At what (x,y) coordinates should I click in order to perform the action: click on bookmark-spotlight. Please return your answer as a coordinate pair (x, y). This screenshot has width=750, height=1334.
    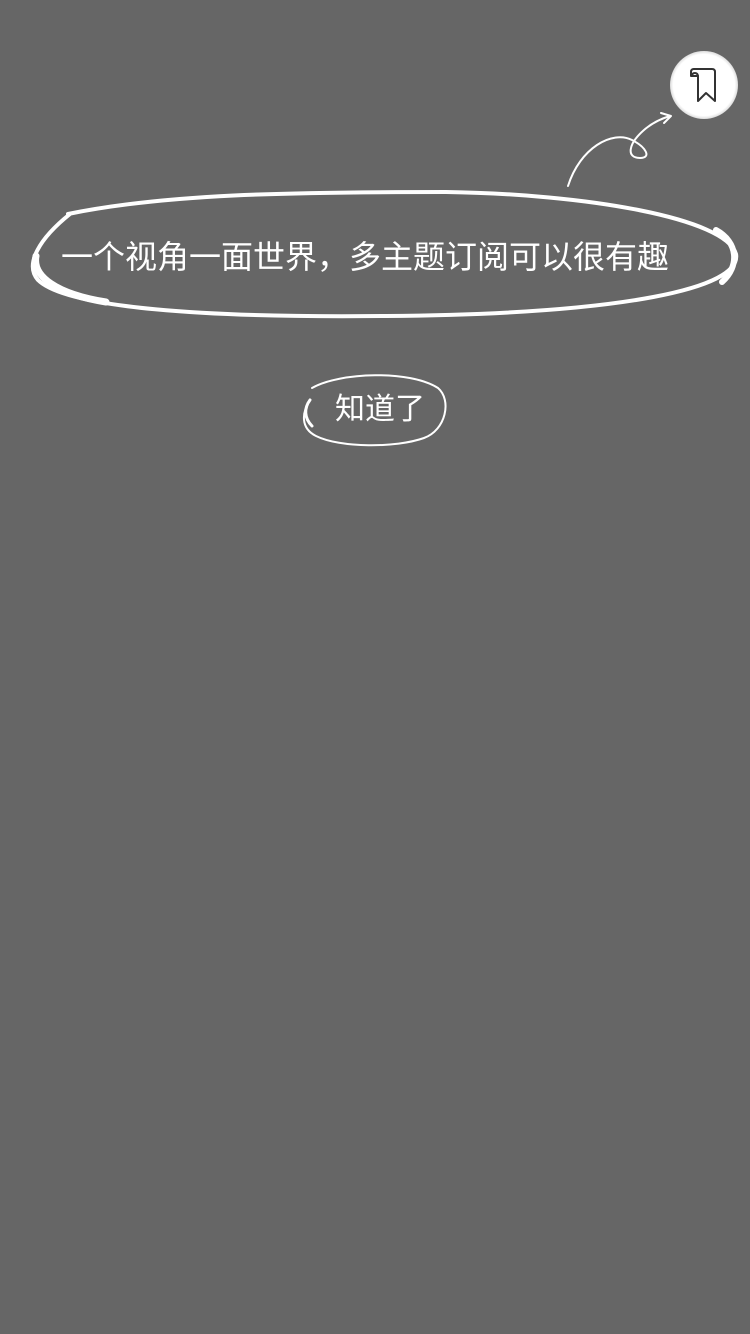
    Looking at the image, I should click on (704, 85).